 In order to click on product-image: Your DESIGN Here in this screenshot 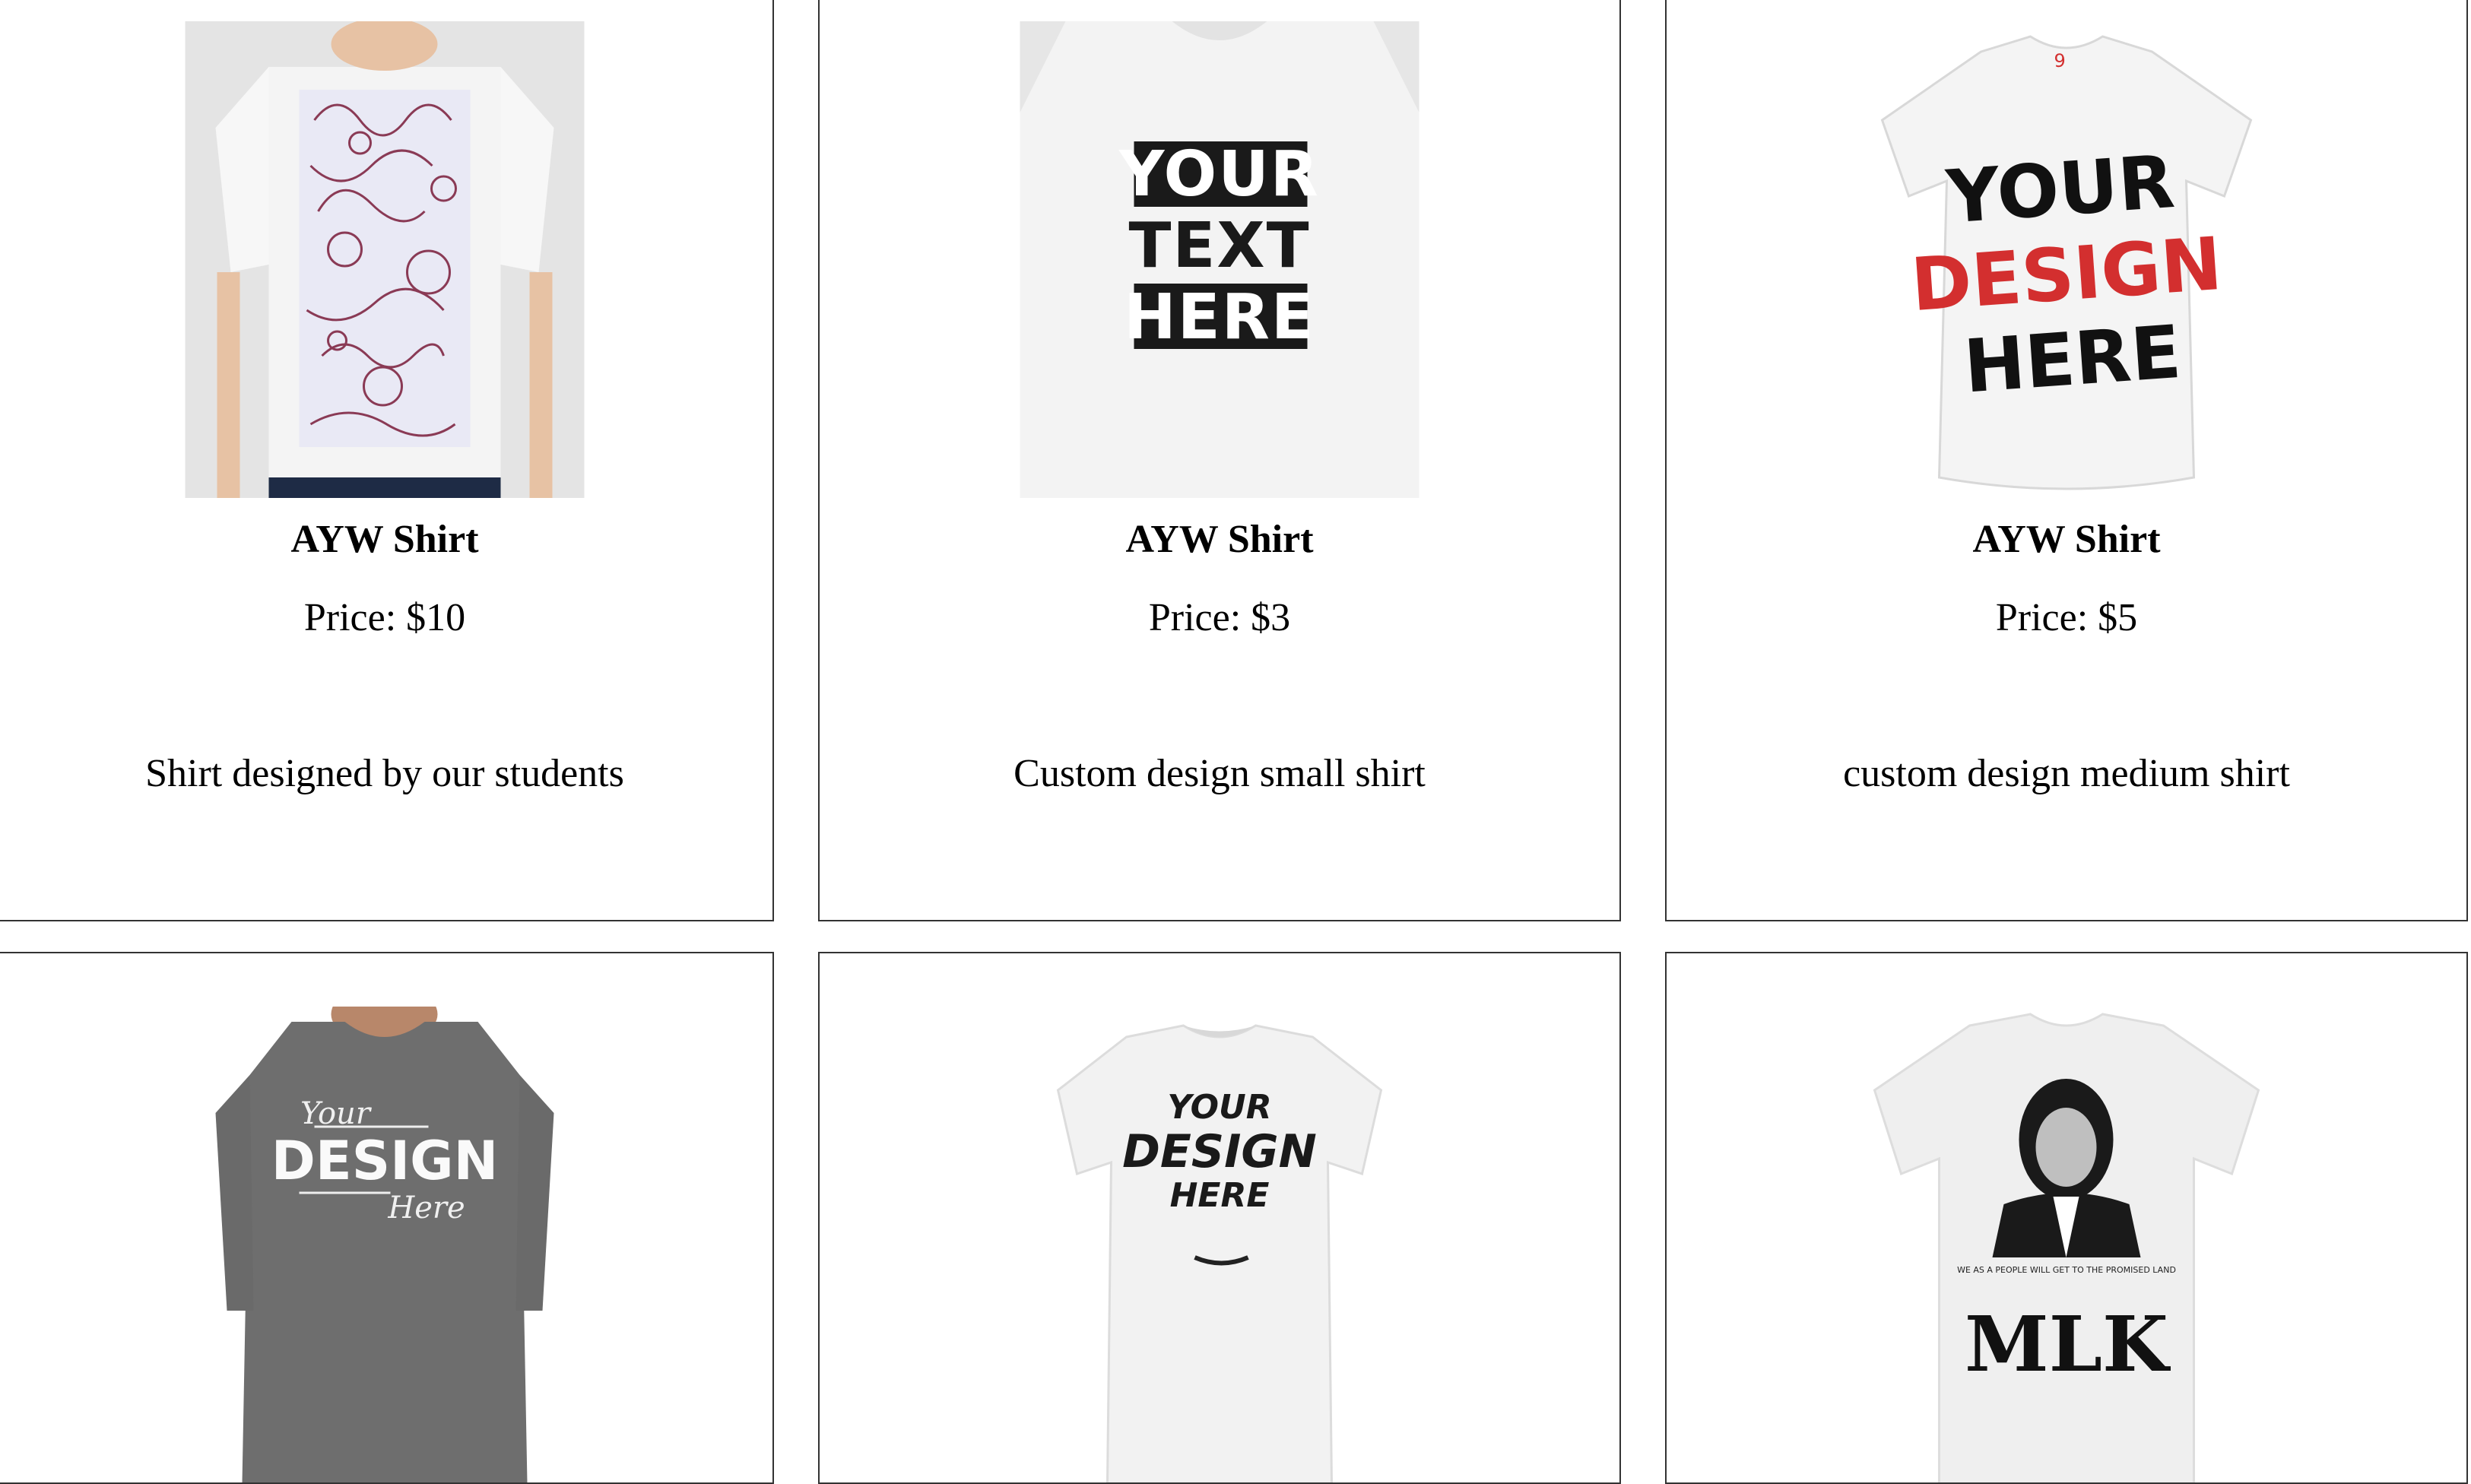, I will do `click(385, 1244)`.